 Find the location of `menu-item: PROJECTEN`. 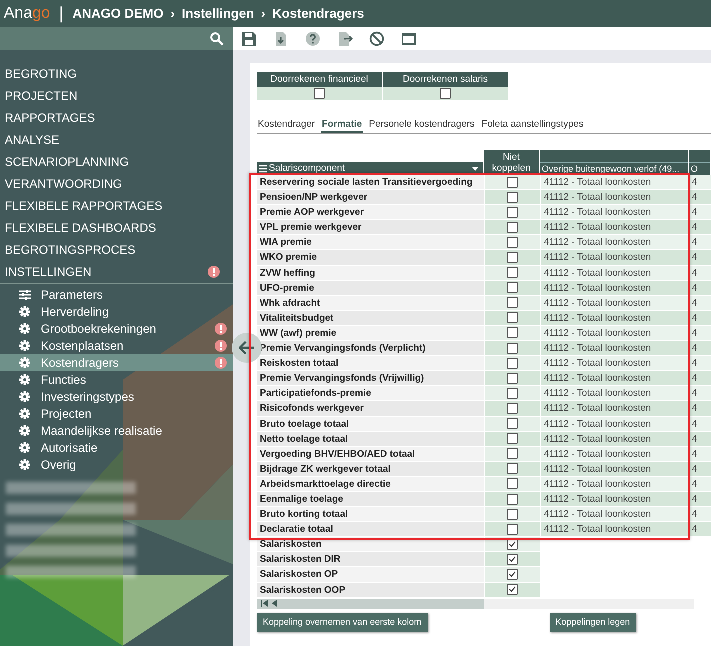

menu-item: PROJECTEN is located at coordinates (116, 96).